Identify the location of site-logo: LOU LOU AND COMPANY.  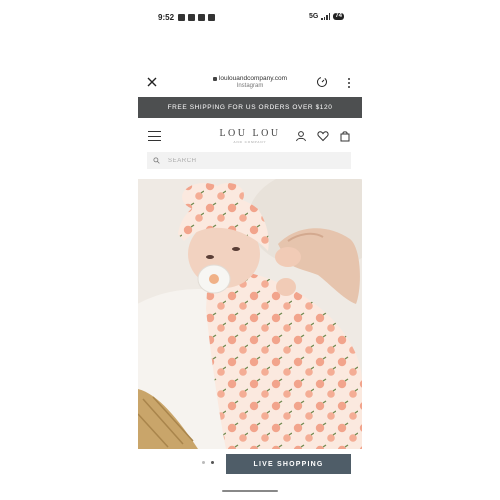
(250, 136).